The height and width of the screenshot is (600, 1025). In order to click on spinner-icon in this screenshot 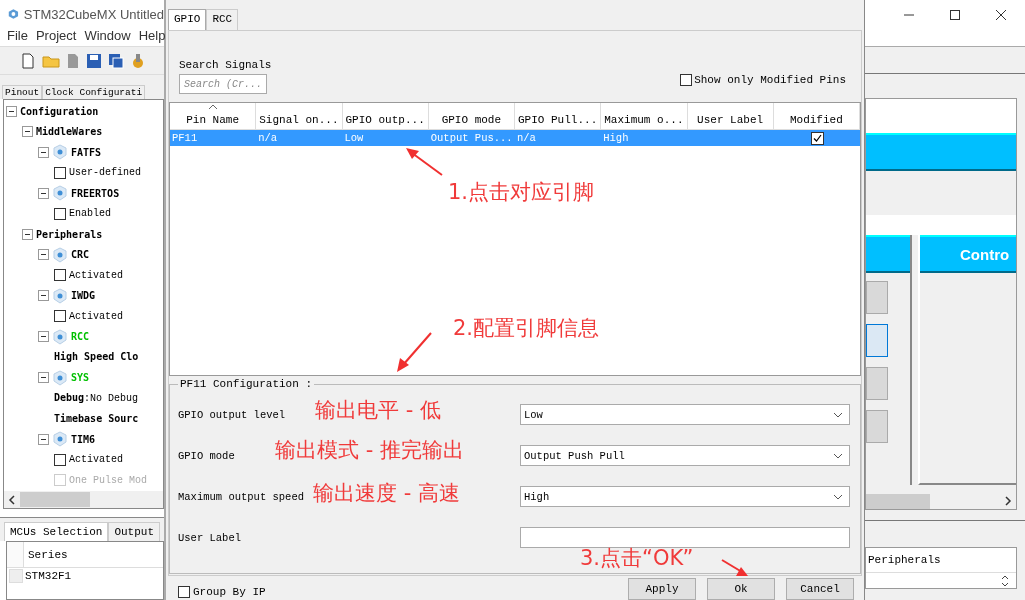, I will do `click(1005, 581)`.